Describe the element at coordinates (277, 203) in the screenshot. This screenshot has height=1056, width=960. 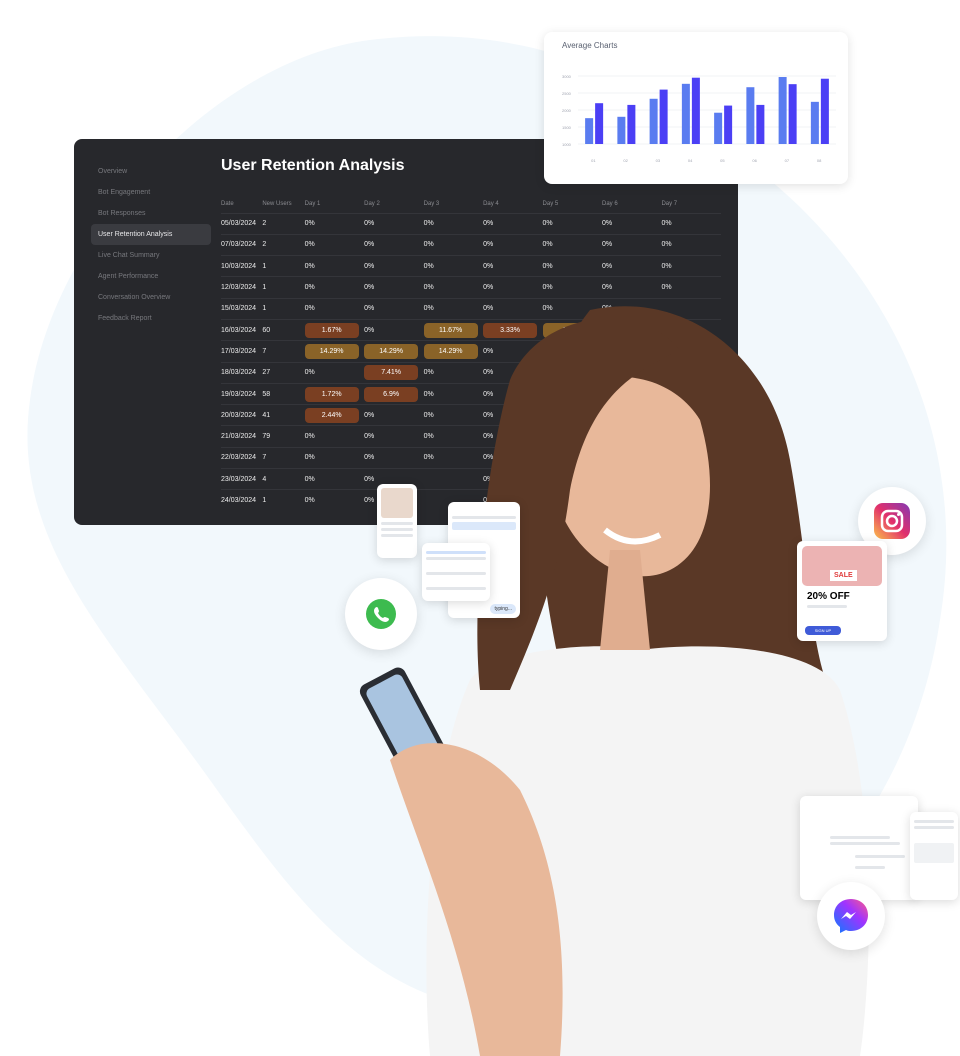
I see `column-header: New Users` at that location.